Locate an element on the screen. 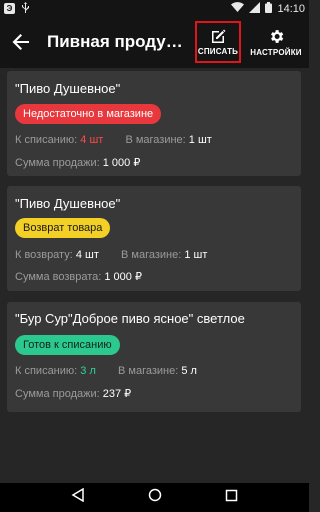 This screenshot has width=320, height=512. sum-row: Сумма продажи: 1 000 ₽ is located at coordinates (77, 162).